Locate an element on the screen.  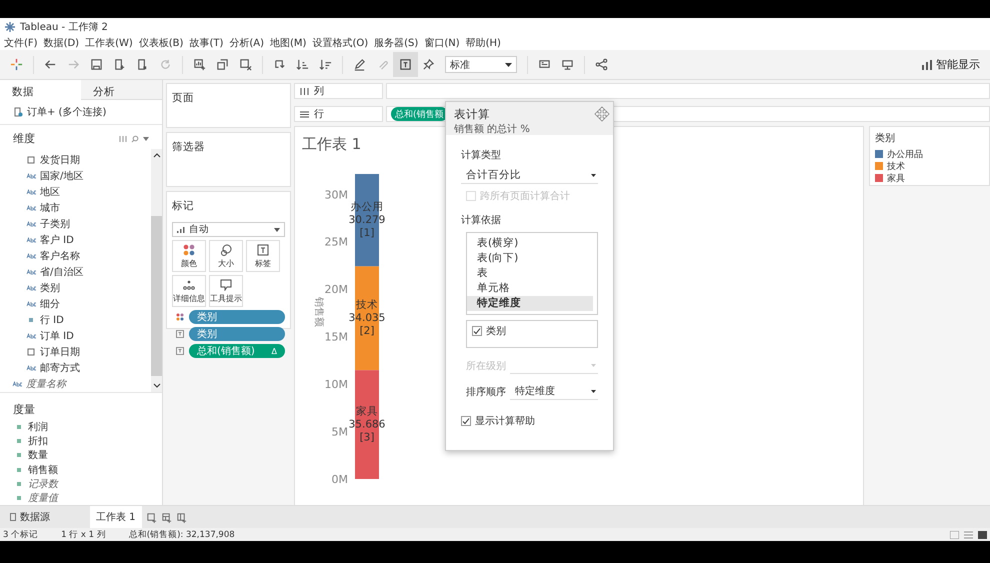
pen-icon is located at coordinates (359, 64).